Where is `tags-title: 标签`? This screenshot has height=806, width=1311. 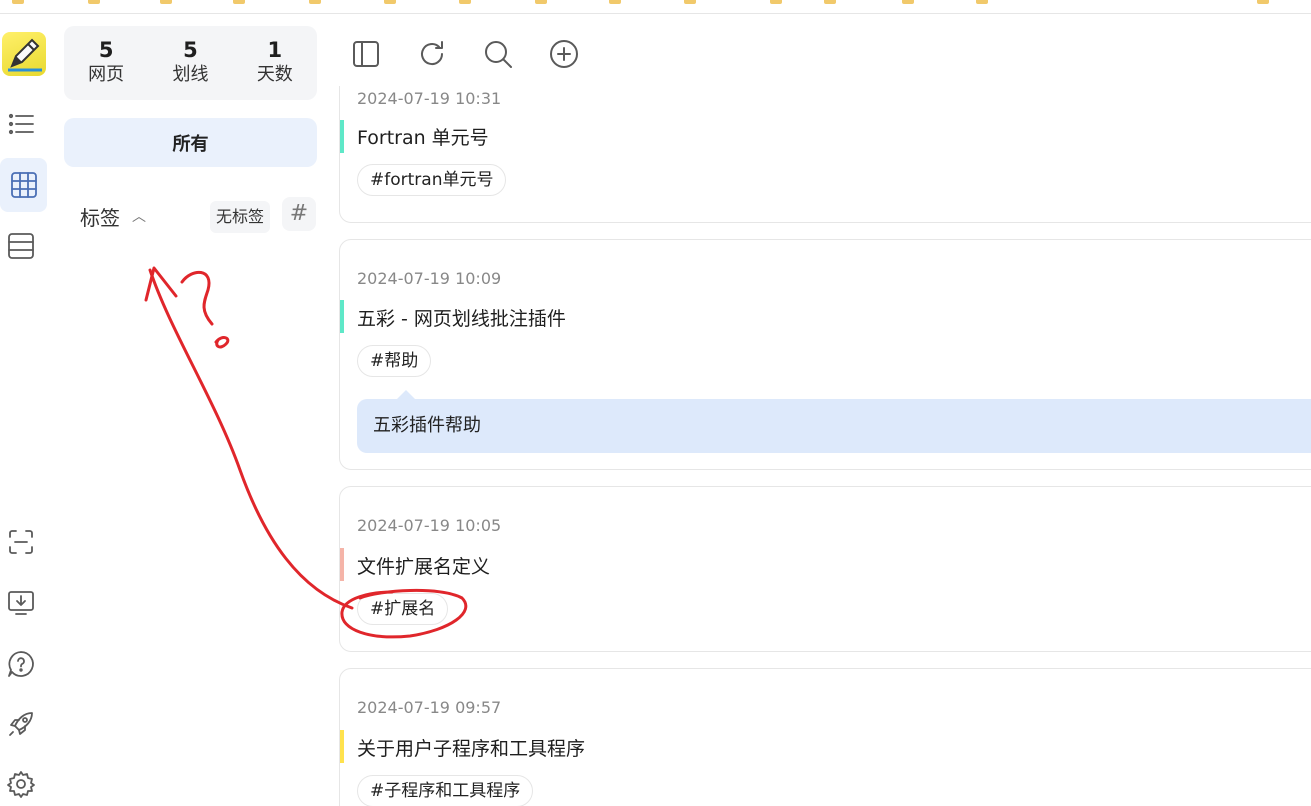 tags-title: 标签 is located at coordinates (100, 217).